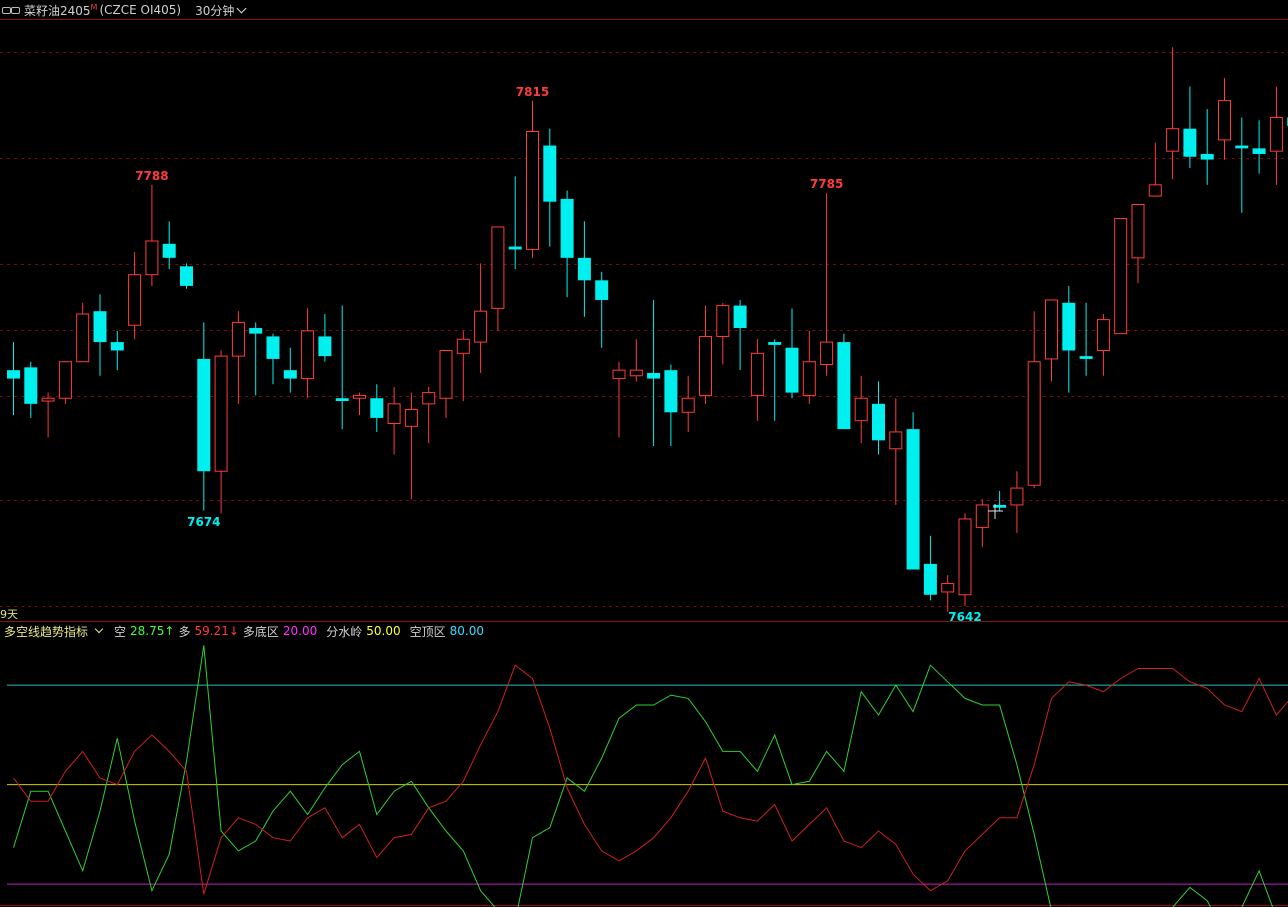  What do you see at coordinates (204, 521) in the screenshot?
I see `low-price-label: 7674` at bounding box center [204, 521].